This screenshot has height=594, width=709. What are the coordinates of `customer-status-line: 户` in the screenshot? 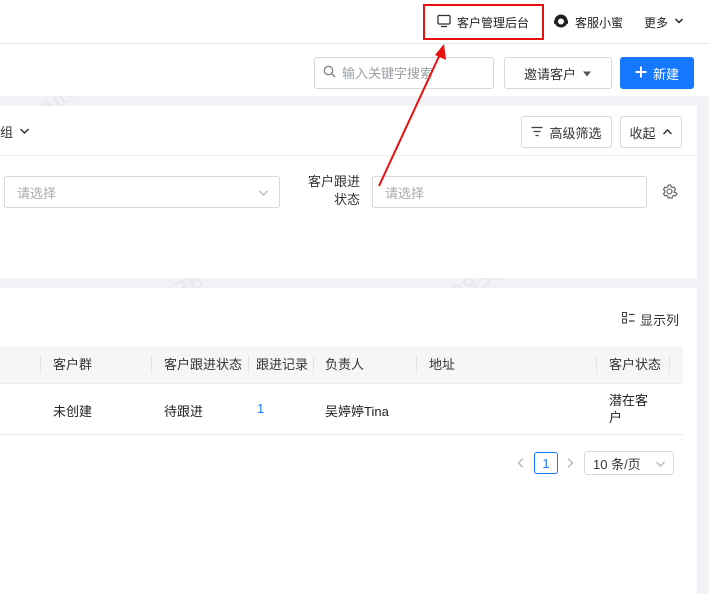 It's located at (616, 417).